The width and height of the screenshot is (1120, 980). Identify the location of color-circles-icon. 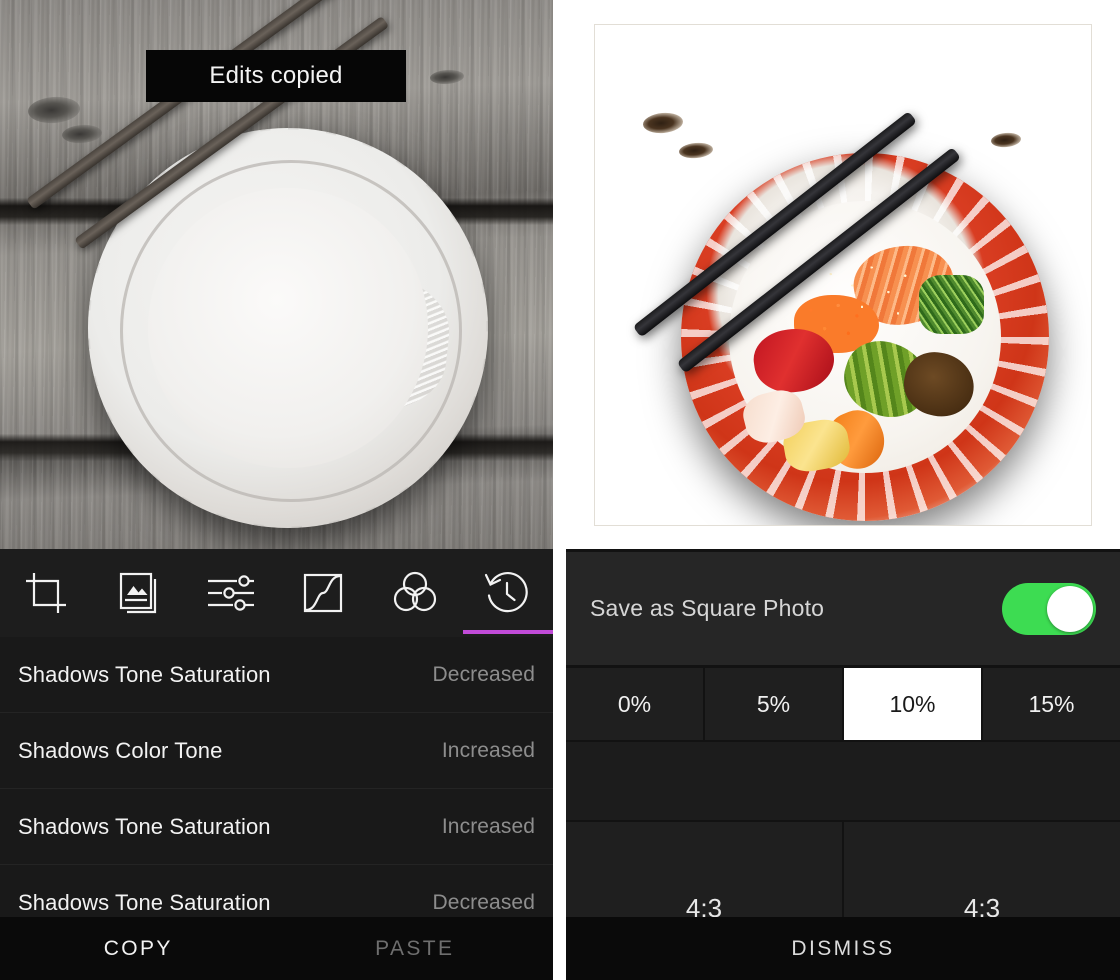
(415, 593).